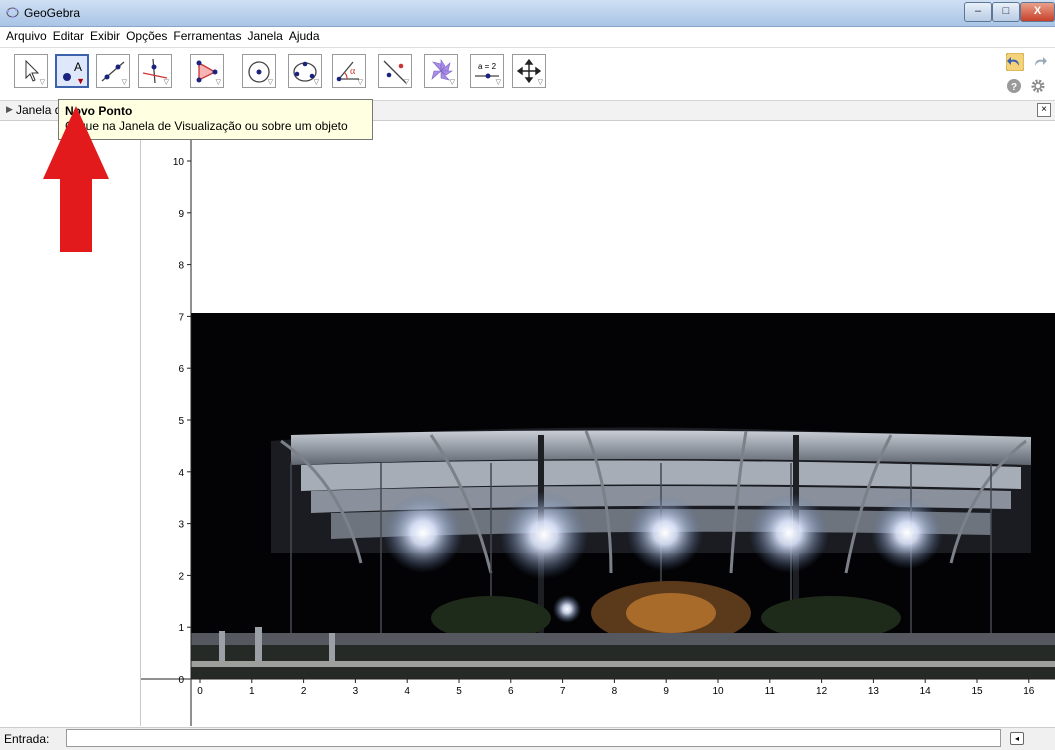  Describe the element at coordinates (1044, 110) in the screenshot. I see `close-view-icon: ×` at that location.